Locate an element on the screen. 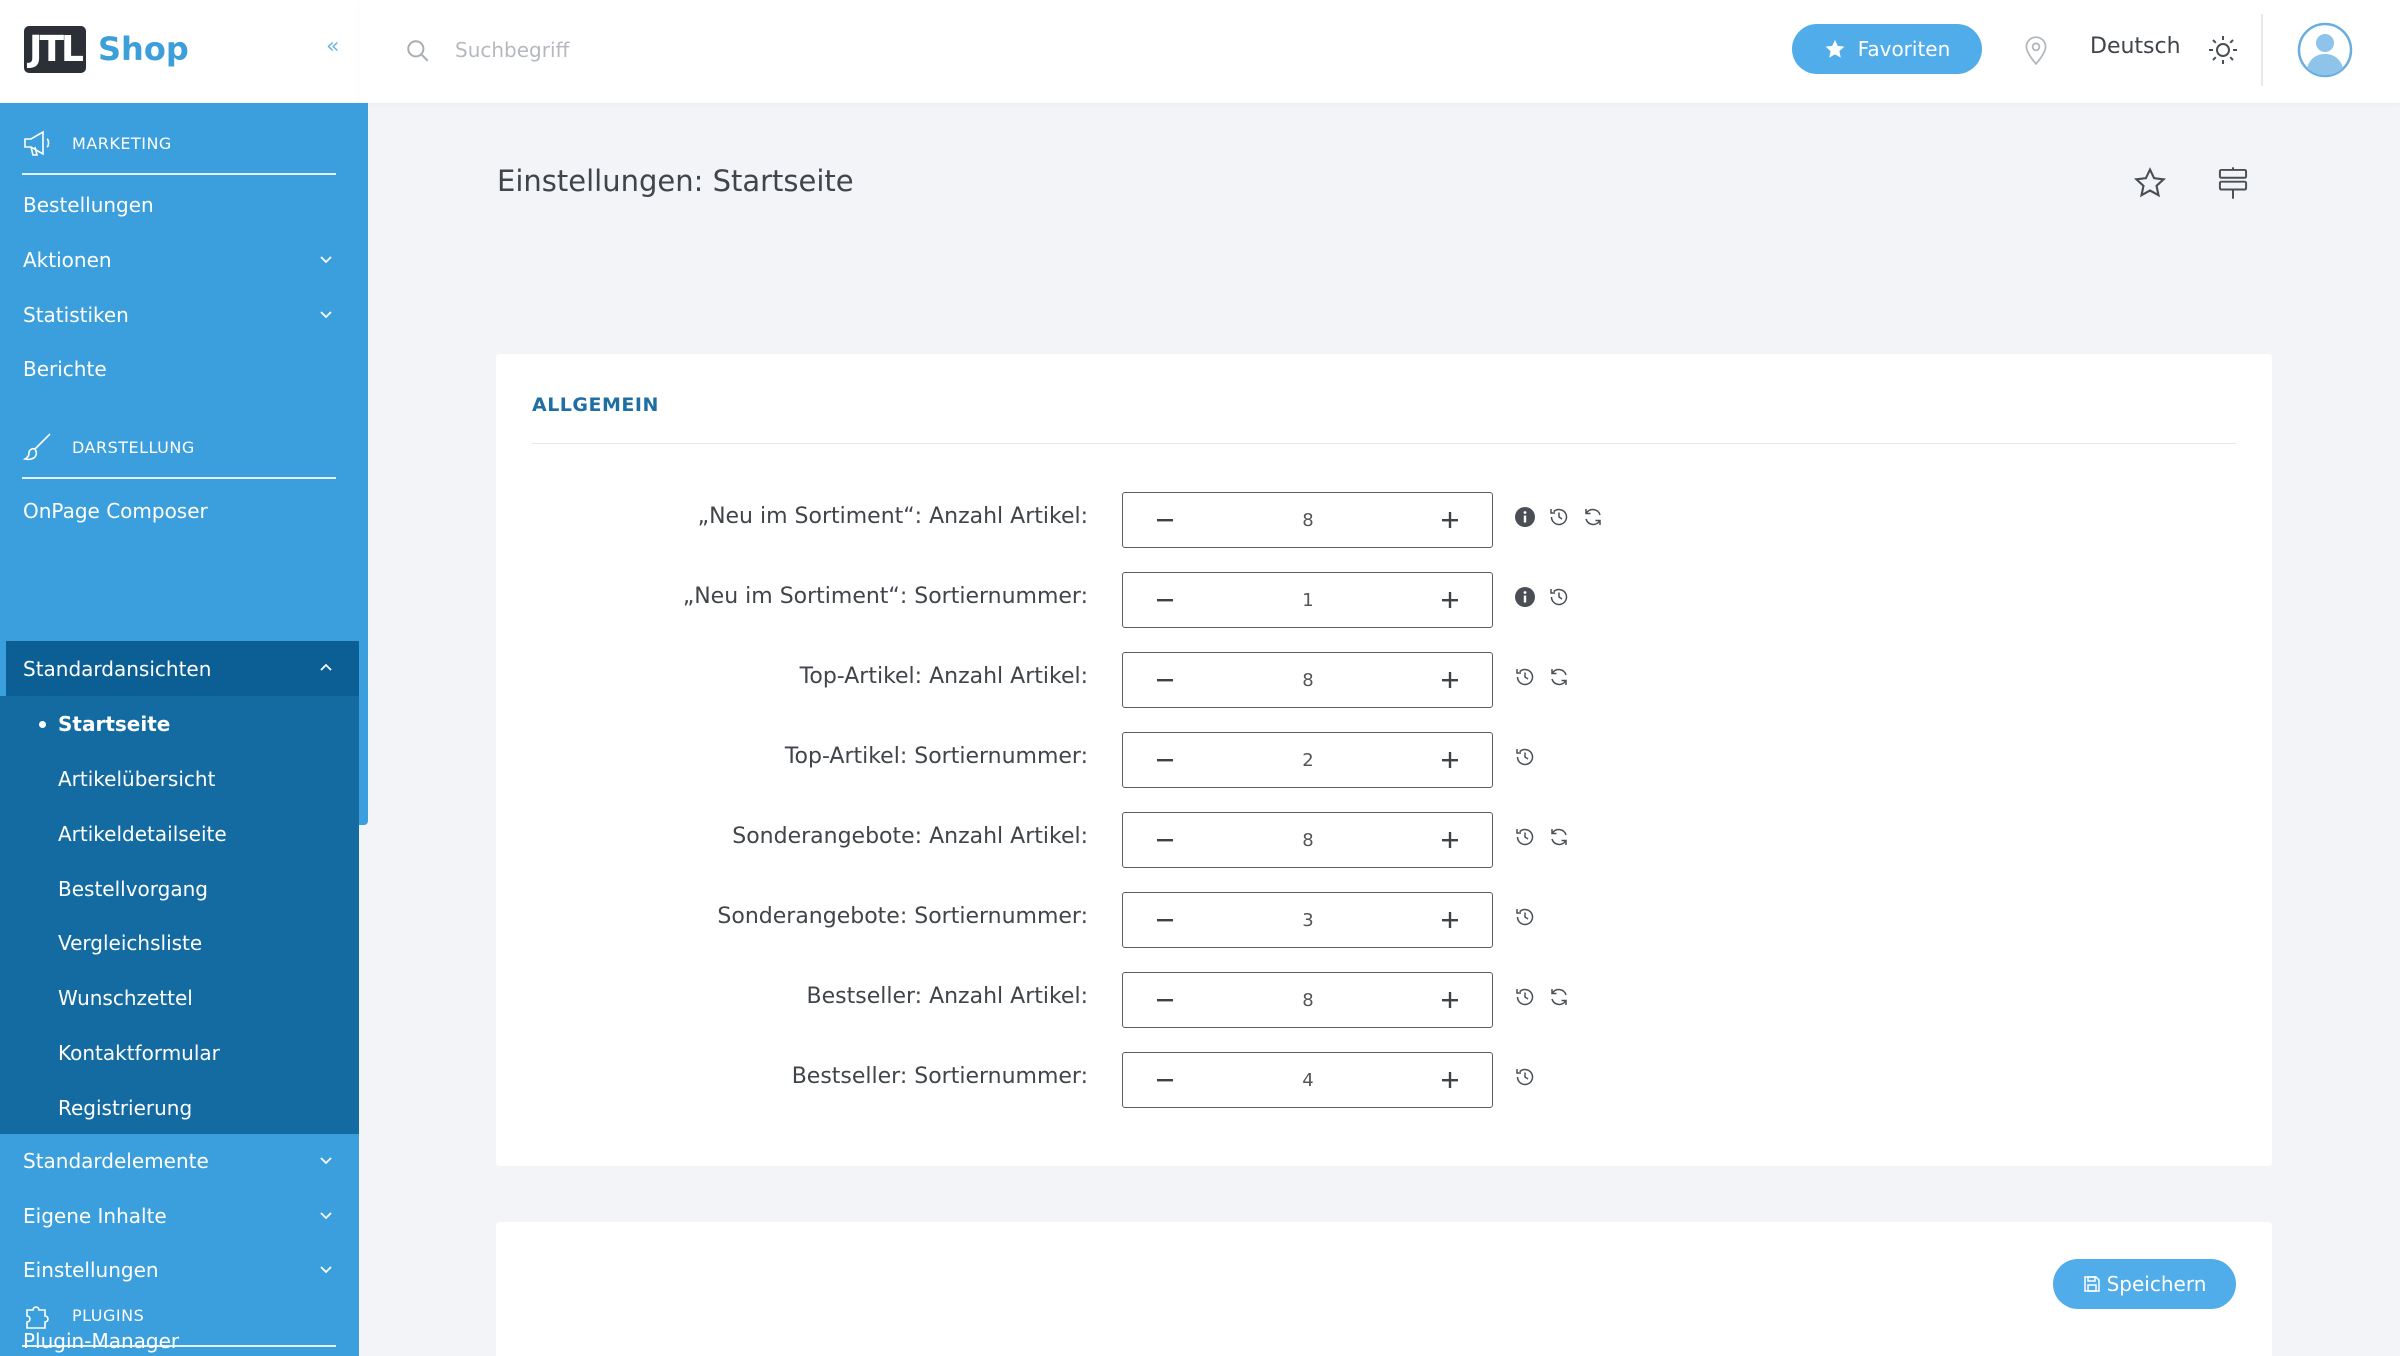 Image resolution: width=2400 pixels, height=1356 pixels. favorites-button: Favoriten is located at coordinates (1887, 49).